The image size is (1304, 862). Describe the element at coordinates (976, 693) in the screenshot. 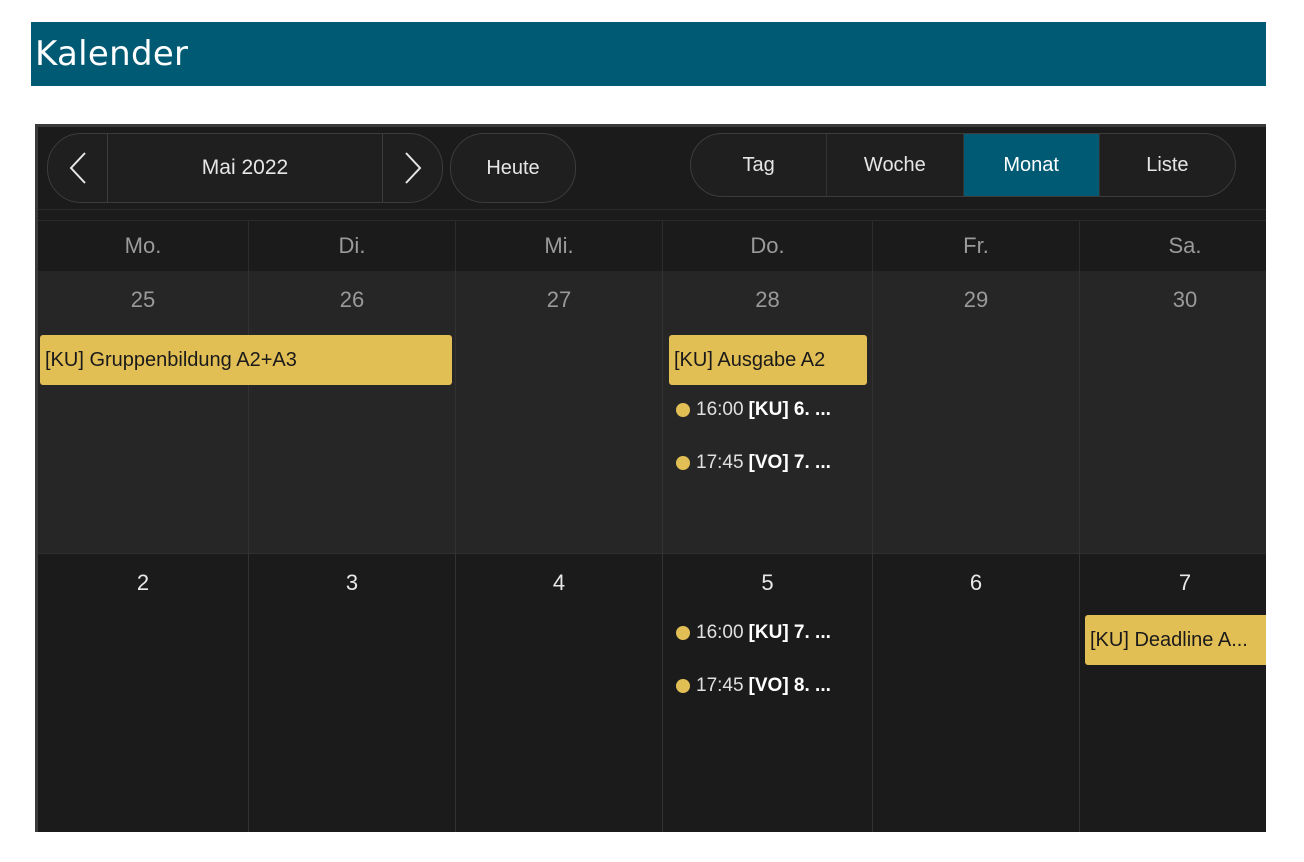

I see `day-cell: 6` at that location.